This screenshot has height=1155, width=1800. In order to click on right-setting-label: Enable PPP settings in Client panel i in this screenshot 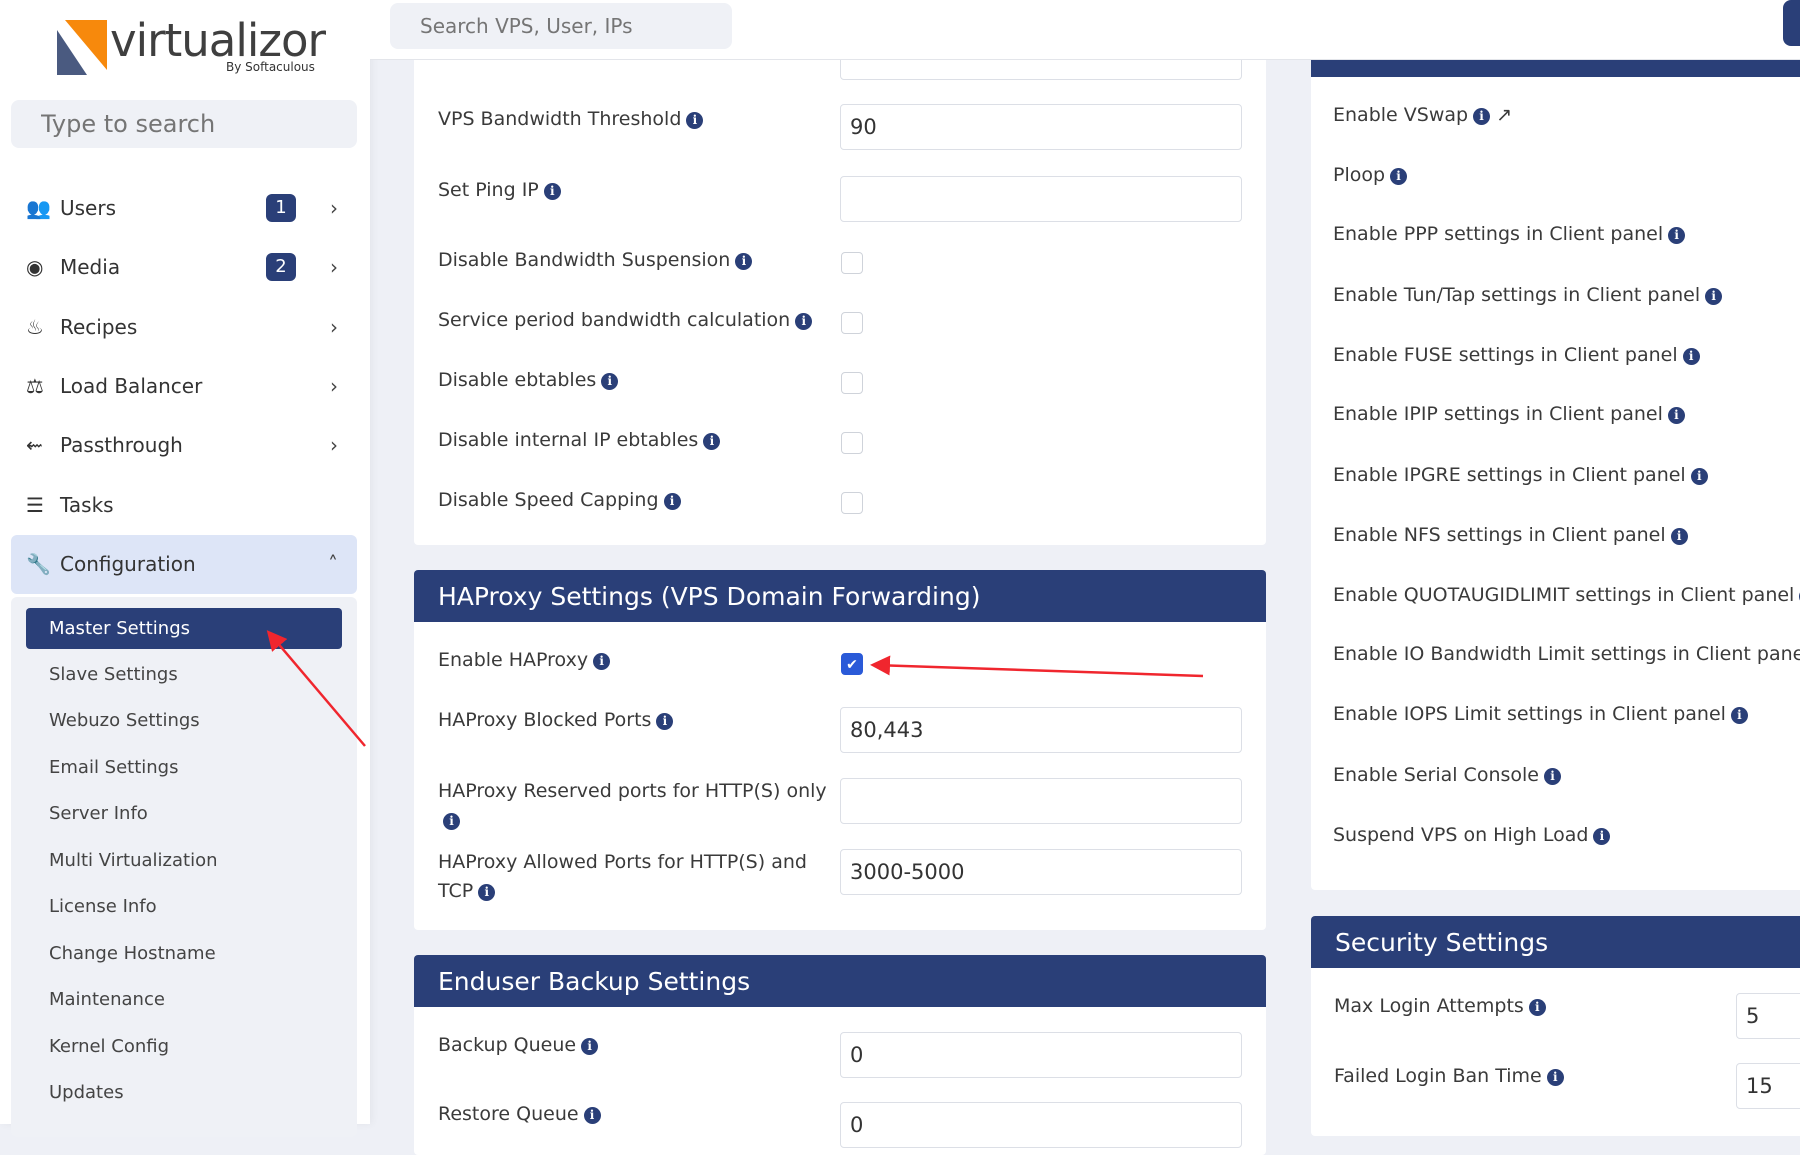, I will do `click(1509, 234)`.